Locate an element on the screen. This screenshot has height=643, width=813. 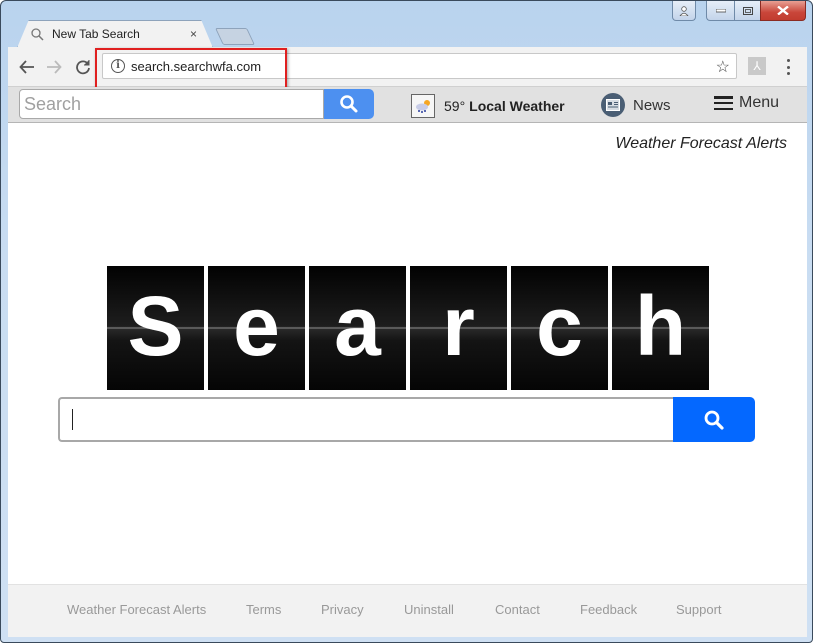
user-icon is located at coordinates (684, 10).